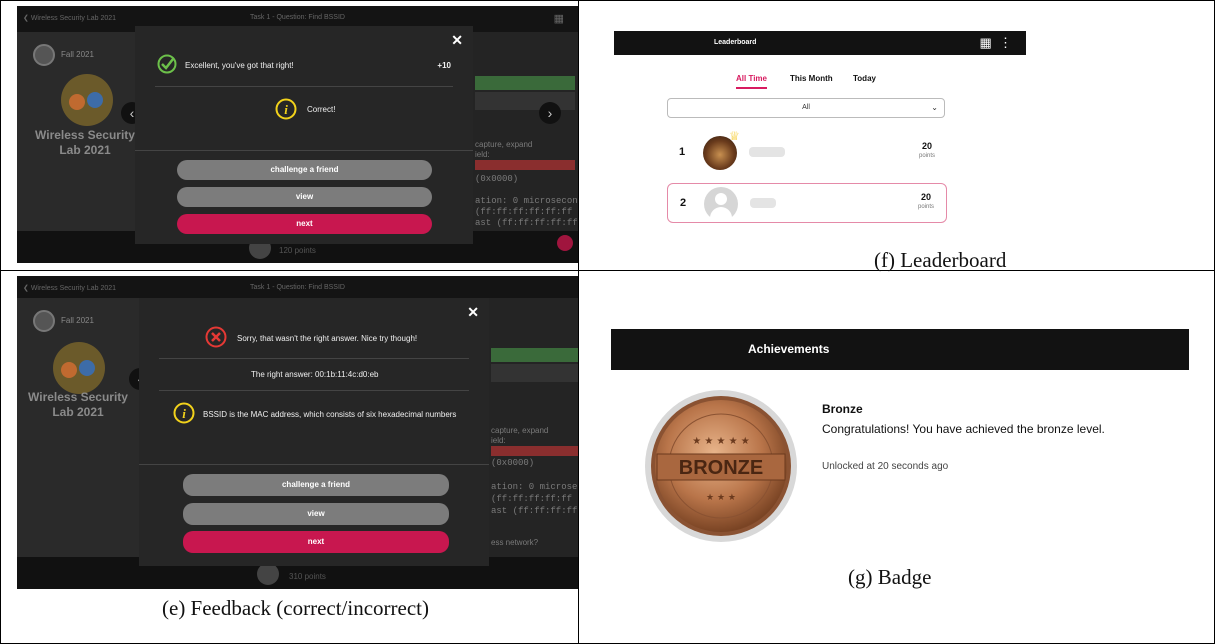 The height and width of the screenshot is (644, 1215). Describe the element at coordinates (578, 322) in the screenshot. I see `table-divider-vertical` at that location.